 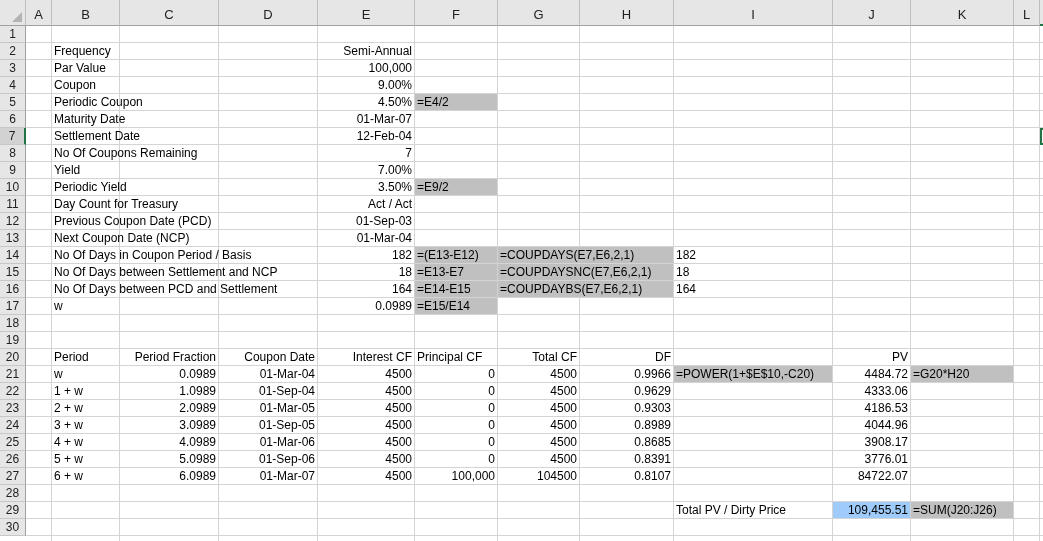 What do you see at coordinates (13, 408) in the screenshot?
I see `row-header: 23` at bounding box center [13, 408].